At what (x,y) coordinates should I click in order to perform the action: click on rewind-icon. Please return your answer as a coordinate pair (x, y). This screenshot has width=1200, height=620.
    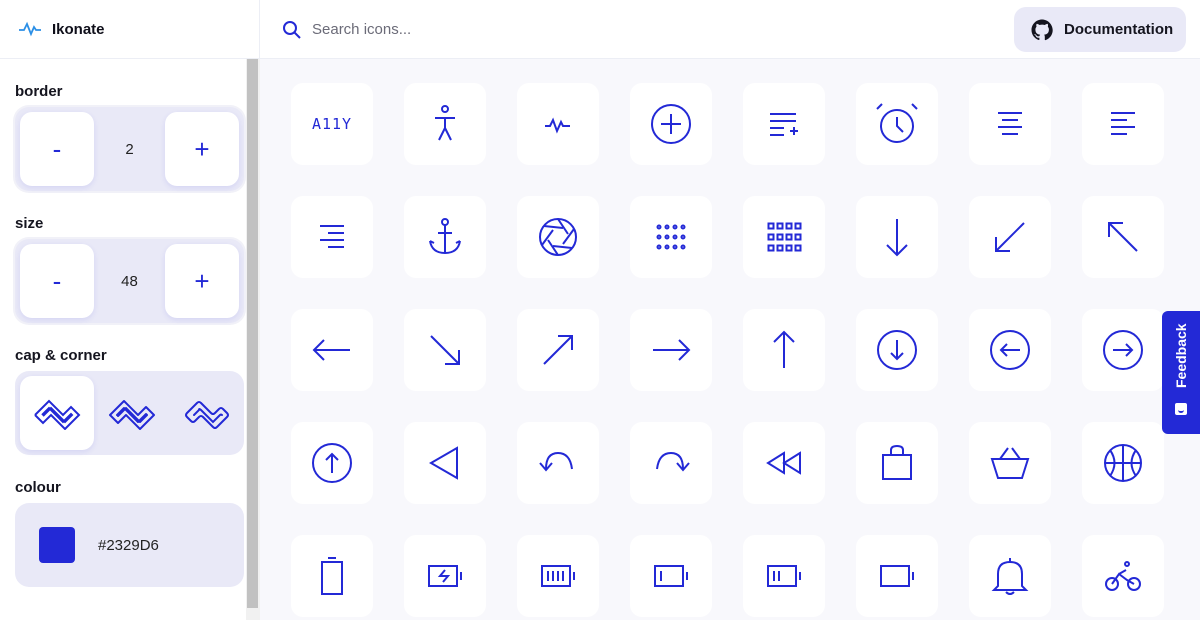
    Looking at the image, I should click on (783, 463).